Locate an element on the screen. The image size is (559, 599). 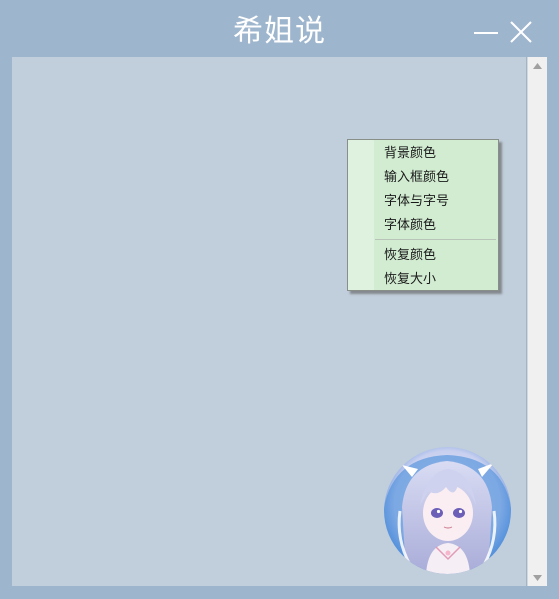
assistant-avatar is located at coordinates (447, 510).